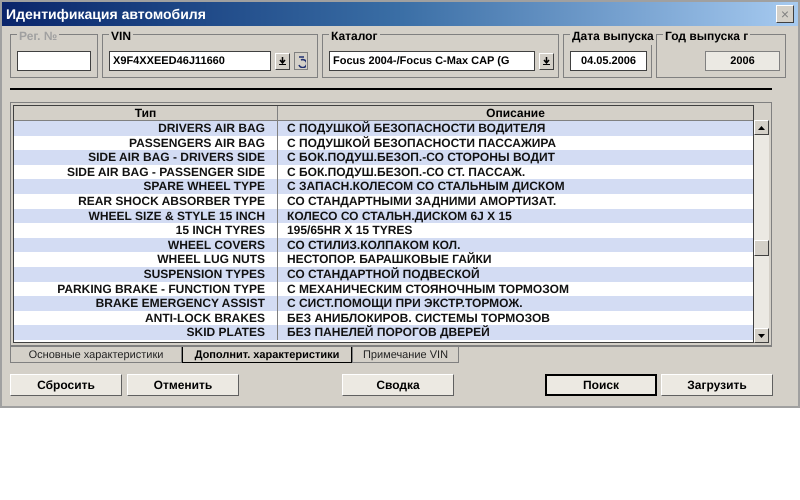 The width and height of the screenshot is (800, 500). I want to click on tab: Основные характеристики, so click(96, 355).